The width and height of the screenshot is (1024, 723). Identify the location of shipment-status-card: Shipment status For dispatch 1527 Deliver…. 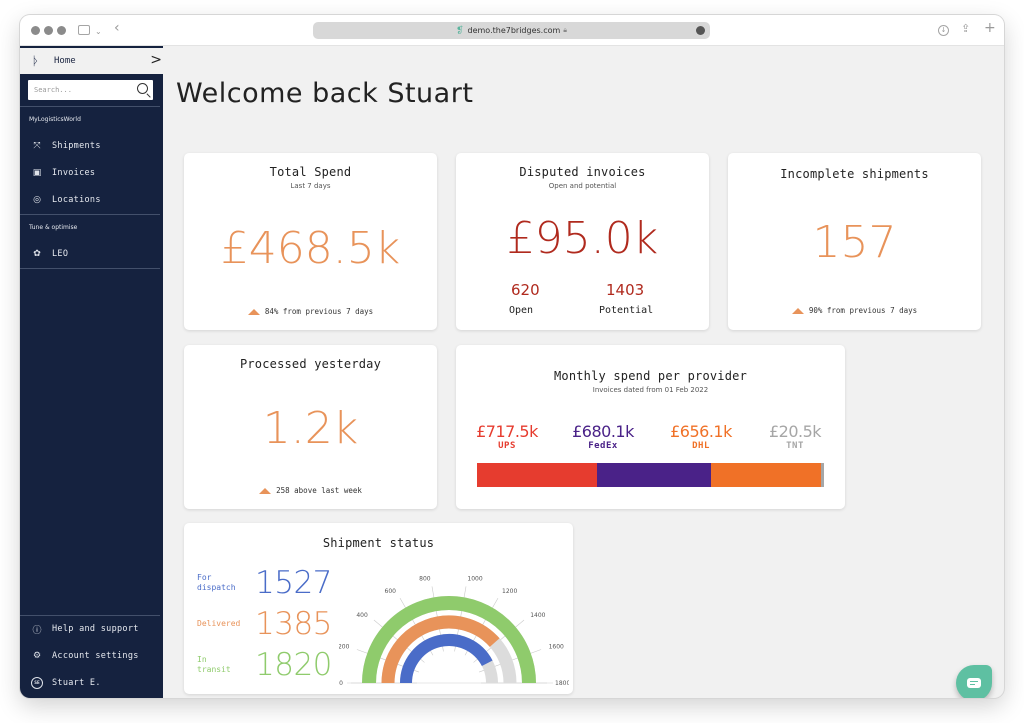
(378, 608).